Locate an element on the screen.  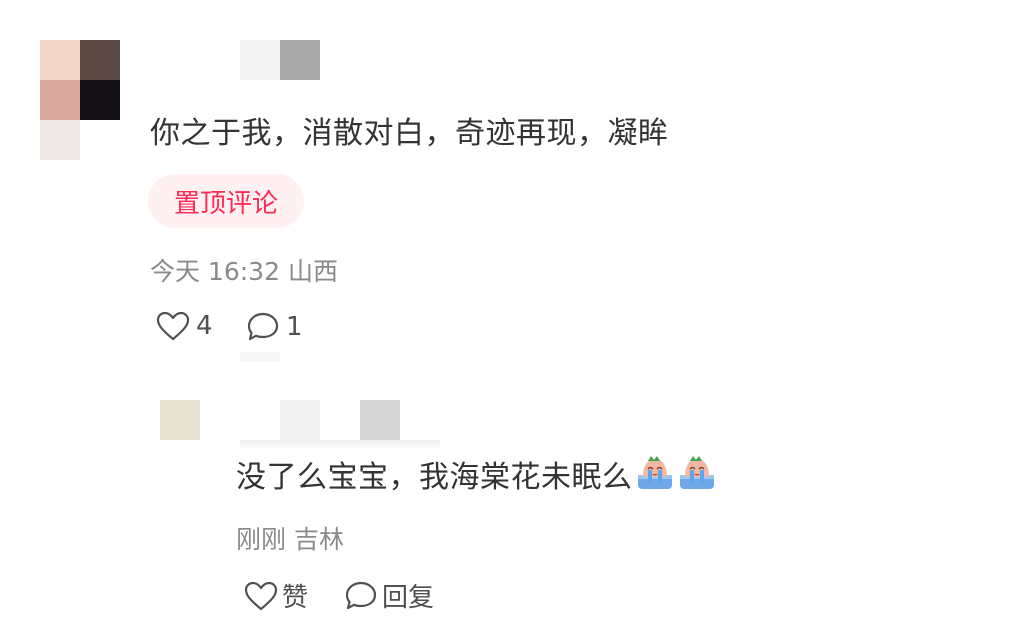
pinned-comment-badge: 置顶评论 is located at coordinates (226, 201).